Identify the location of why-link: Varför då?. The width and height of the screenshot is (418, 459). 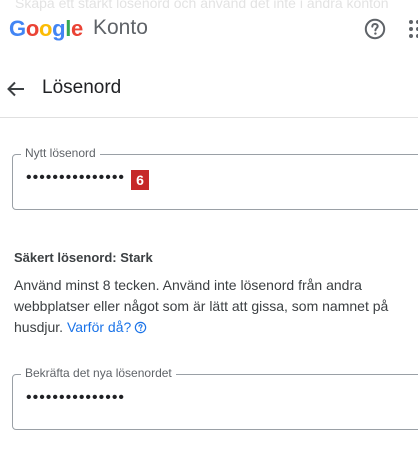
(99, 327).